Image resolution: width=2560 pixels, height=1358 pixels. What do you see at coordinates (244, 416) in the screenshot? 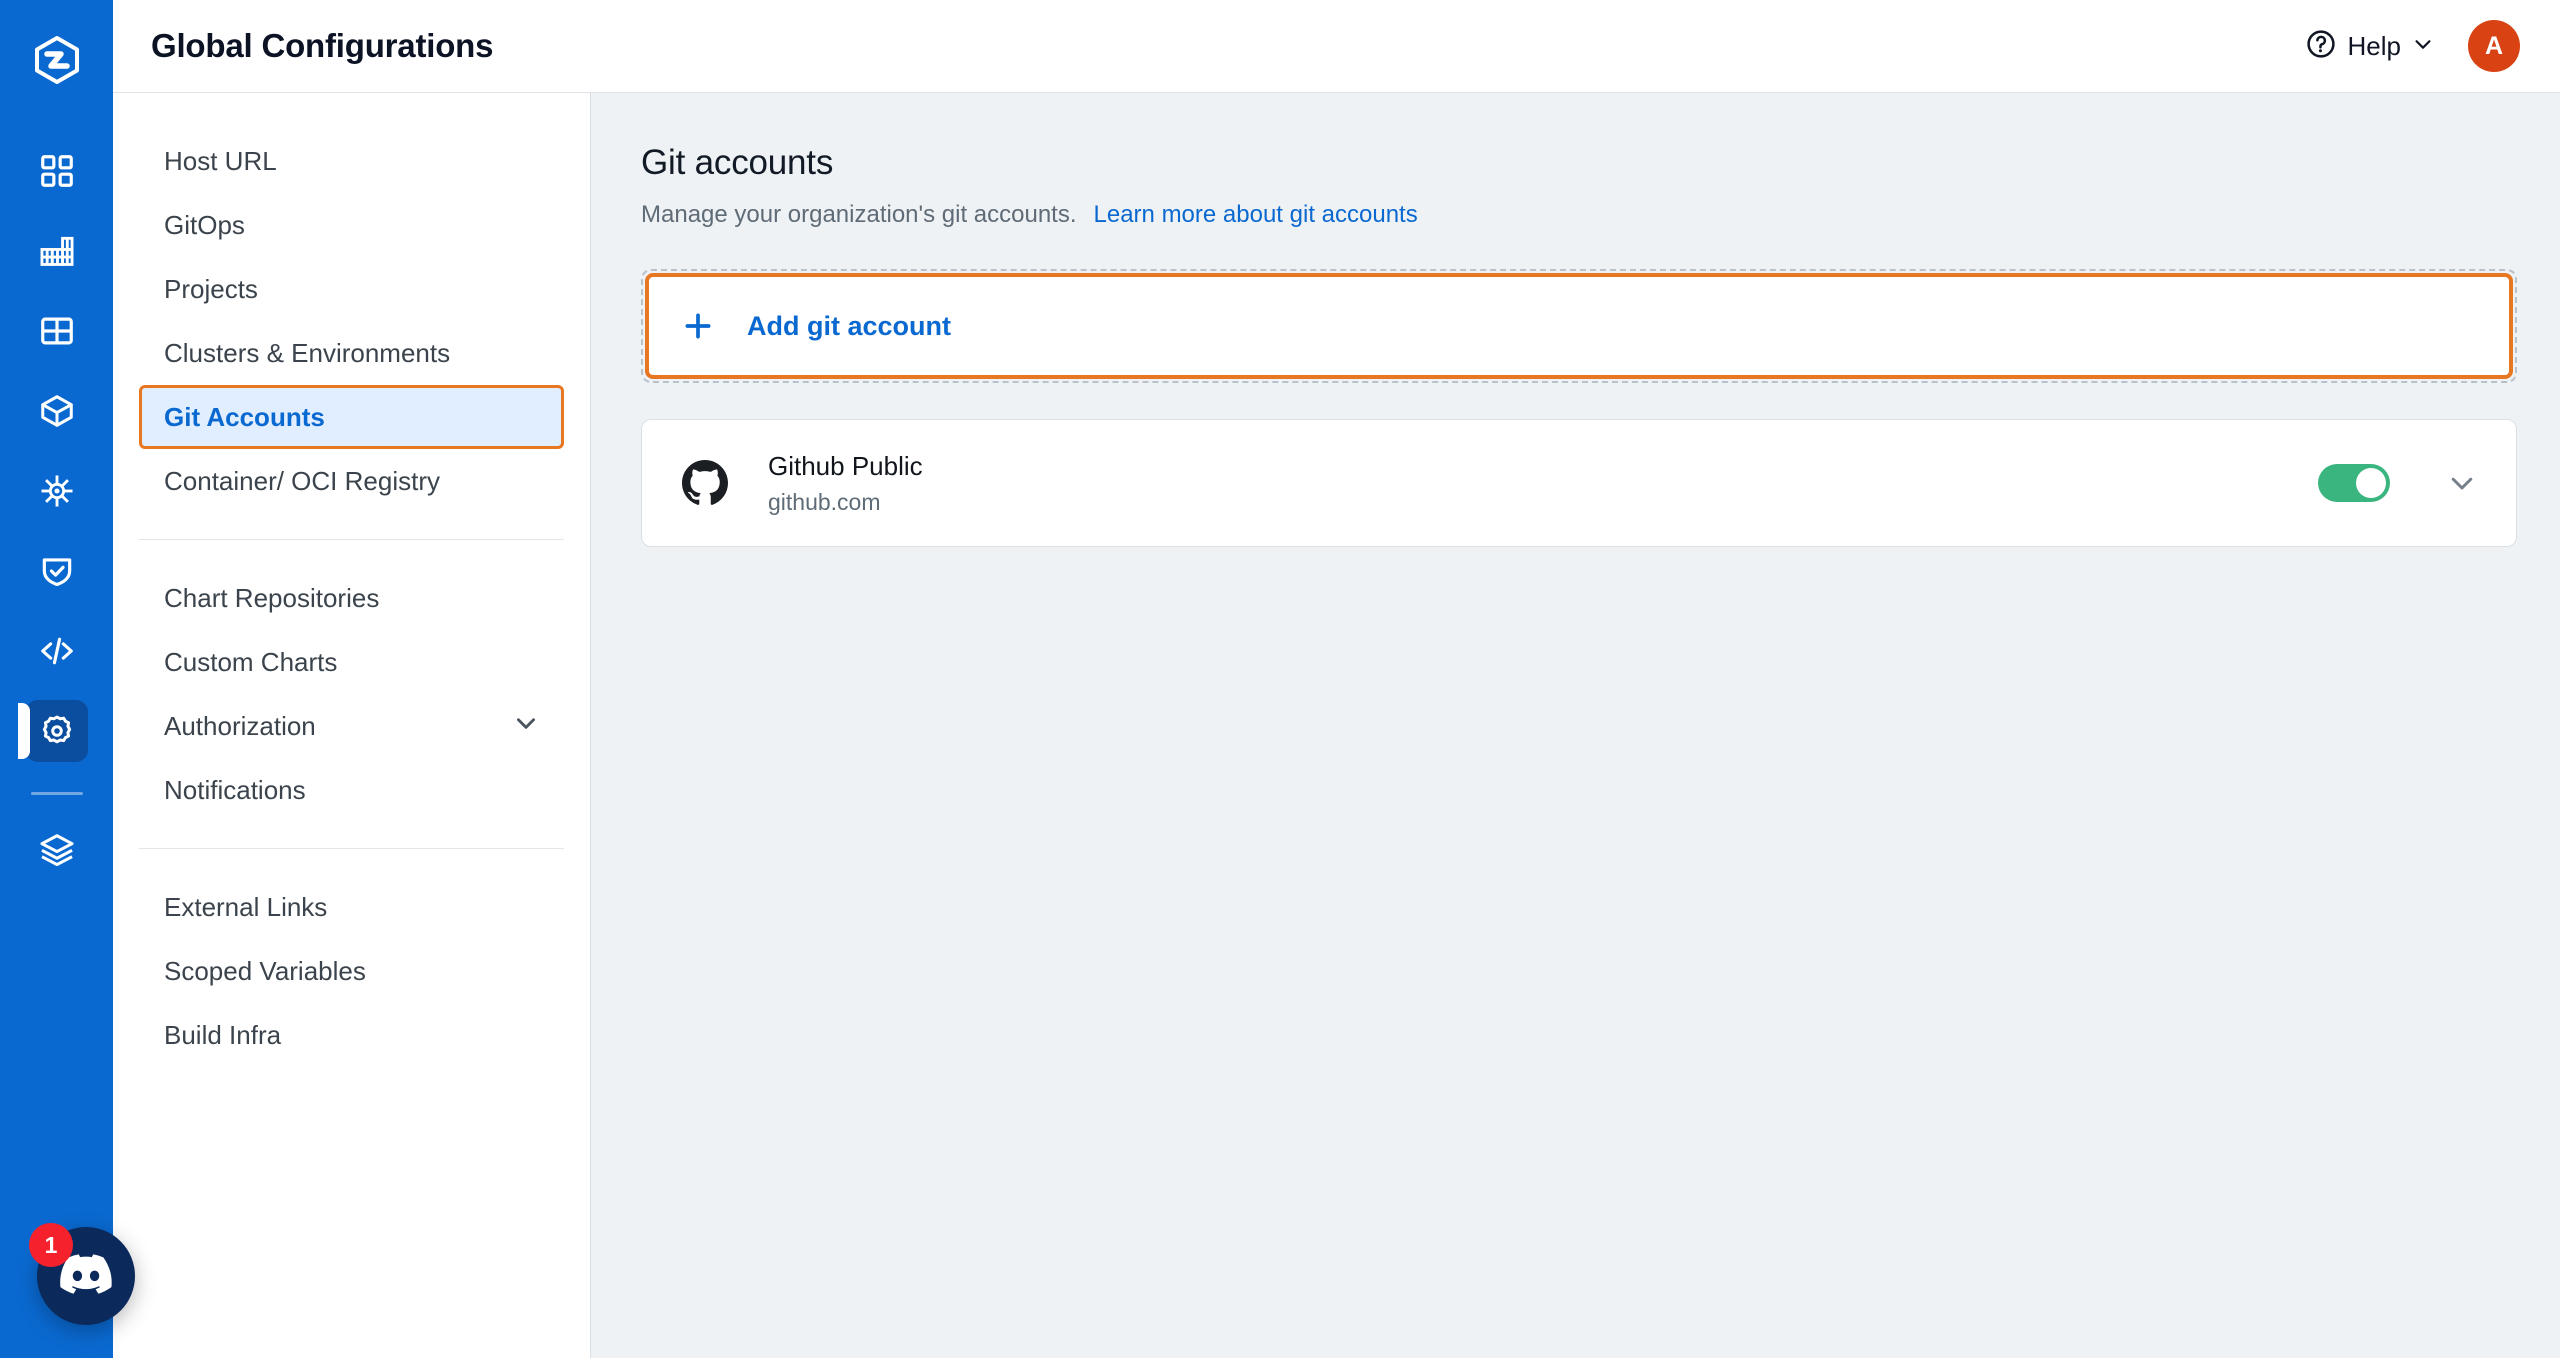
I see `sidebar-item-label: Git Accounts` at bounding box center [244, 416].